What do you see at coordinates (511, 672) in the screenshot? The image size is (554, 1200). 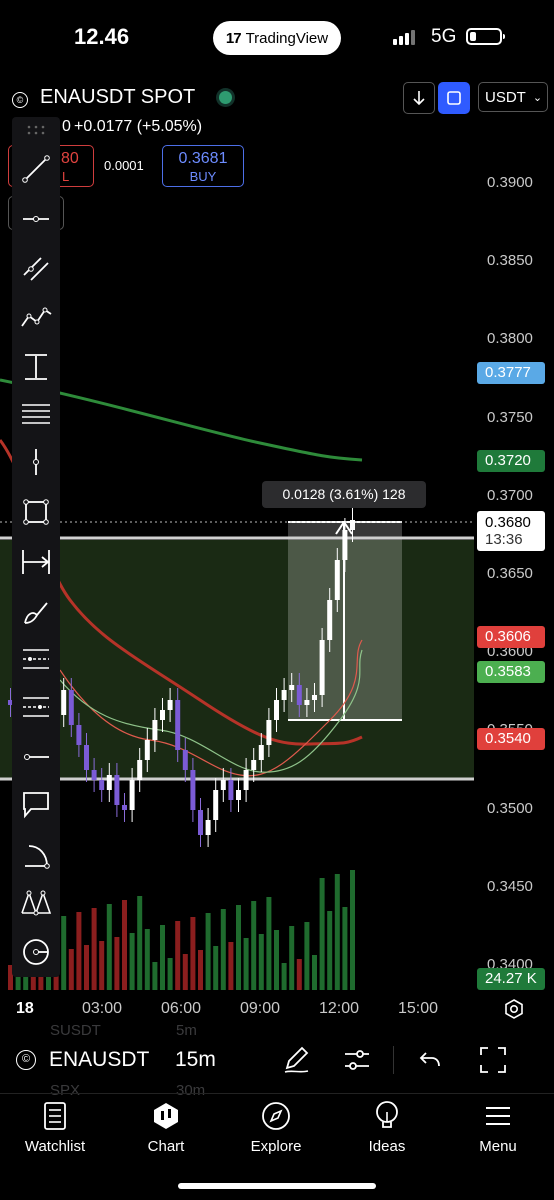 I see `price-label-green-fast: 0.3583` at bounding box center [511, 672].